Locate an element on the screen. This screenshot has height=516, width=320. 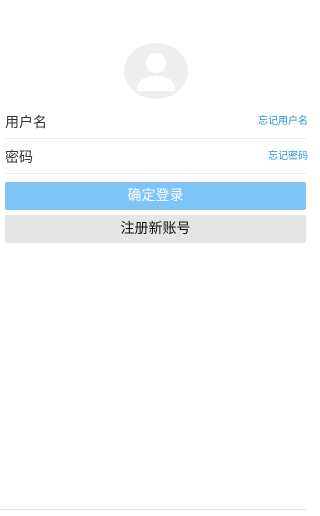
username-row: 用户名 忘记用户名 is located at coordinates (156, 123).